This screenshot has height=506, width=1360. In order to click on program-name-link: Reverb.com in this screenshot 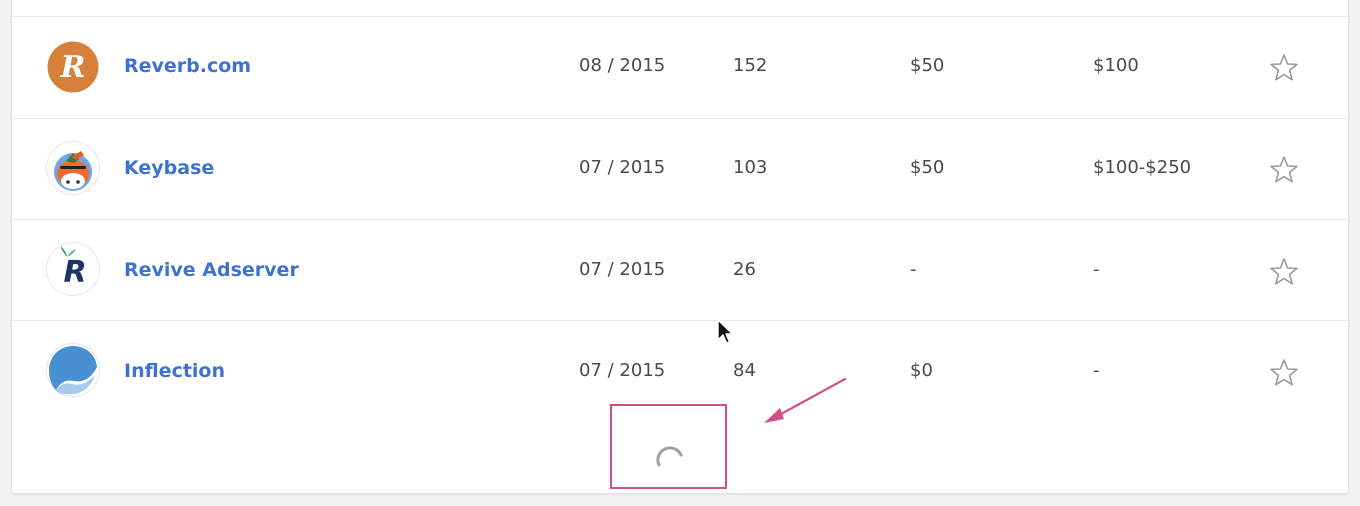, I will do `click(187, 66)`.